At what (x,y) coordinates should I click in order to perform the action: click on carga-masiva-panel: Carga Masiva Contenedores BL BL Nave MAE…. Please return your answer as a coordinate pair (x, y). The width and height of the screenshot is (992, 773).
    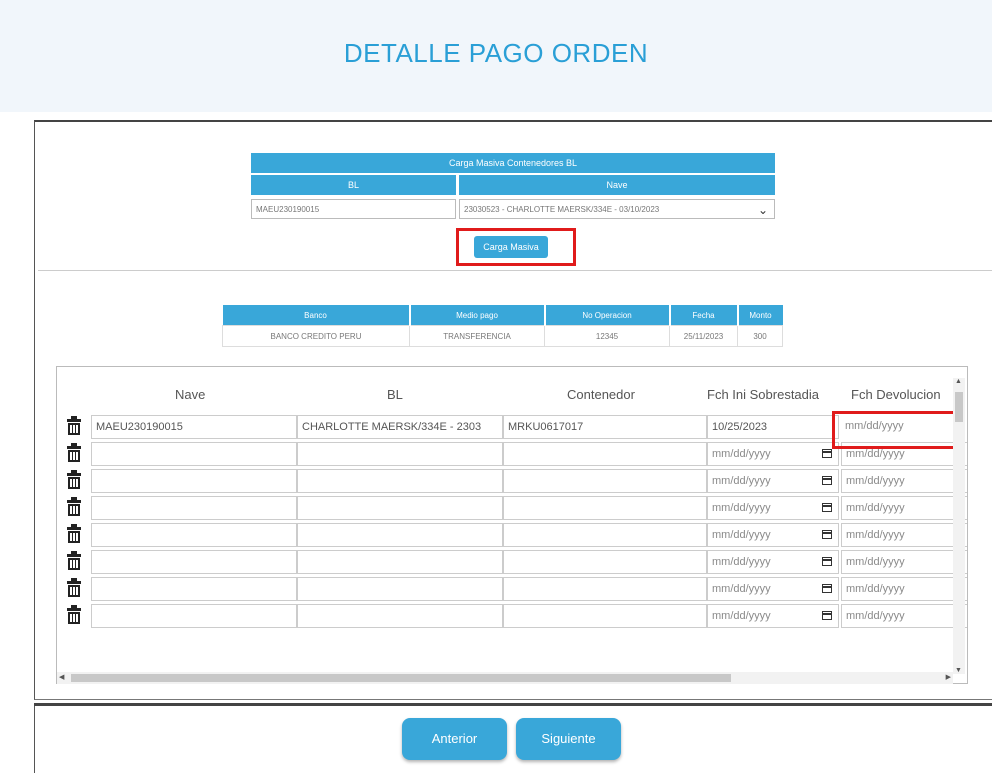
    Looking at the image, I should click on (513, 186).